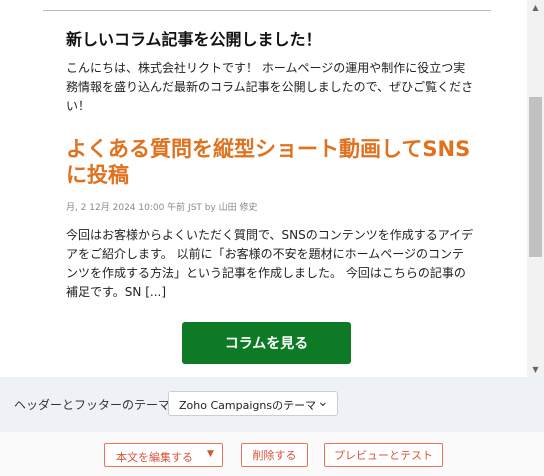 The image size is (544, 476). Describe the element at coordinates (248, 405) in the screenshot. I see `theme-select-value: Zoho Campaignsのテーマ` at that location.